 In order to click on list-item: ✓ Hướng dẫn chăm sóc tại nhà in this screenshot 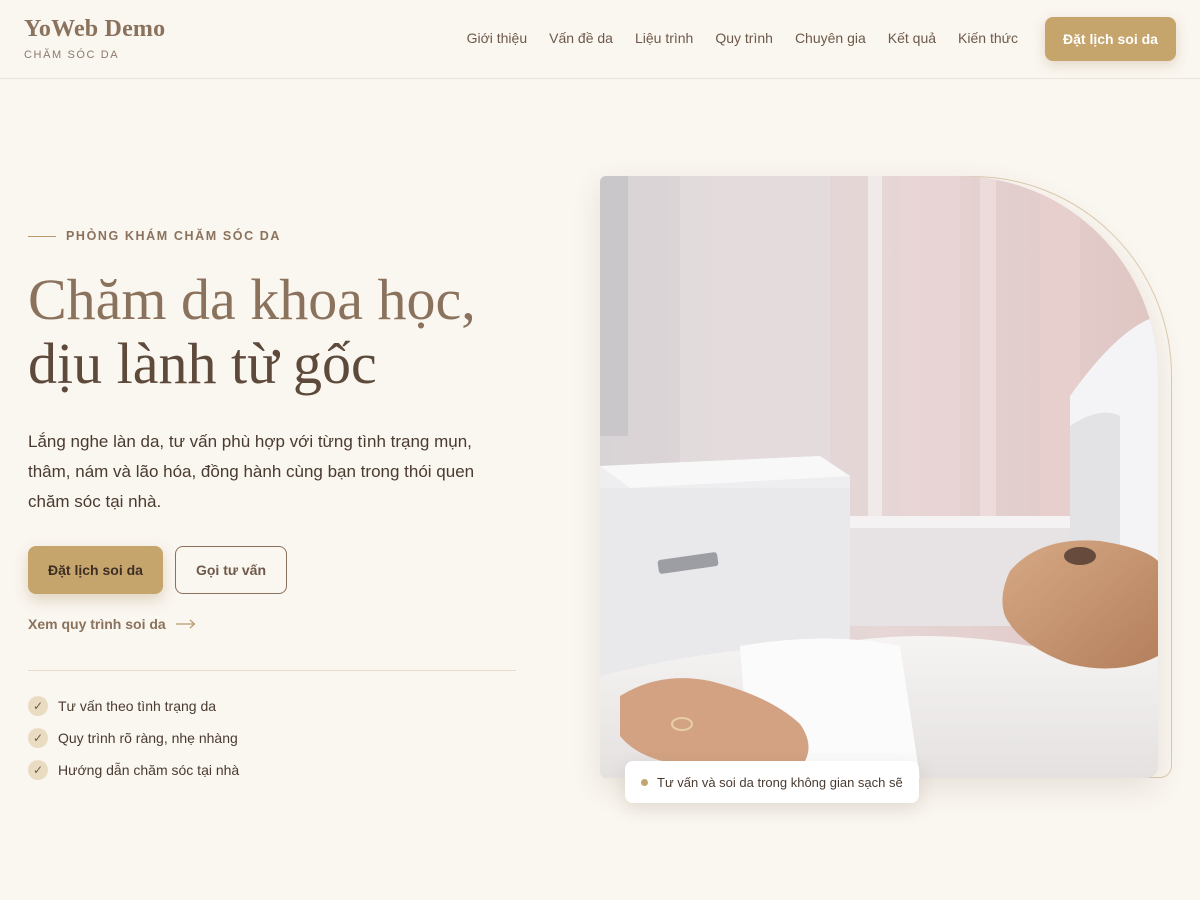, I will do `click(133, 770)`.